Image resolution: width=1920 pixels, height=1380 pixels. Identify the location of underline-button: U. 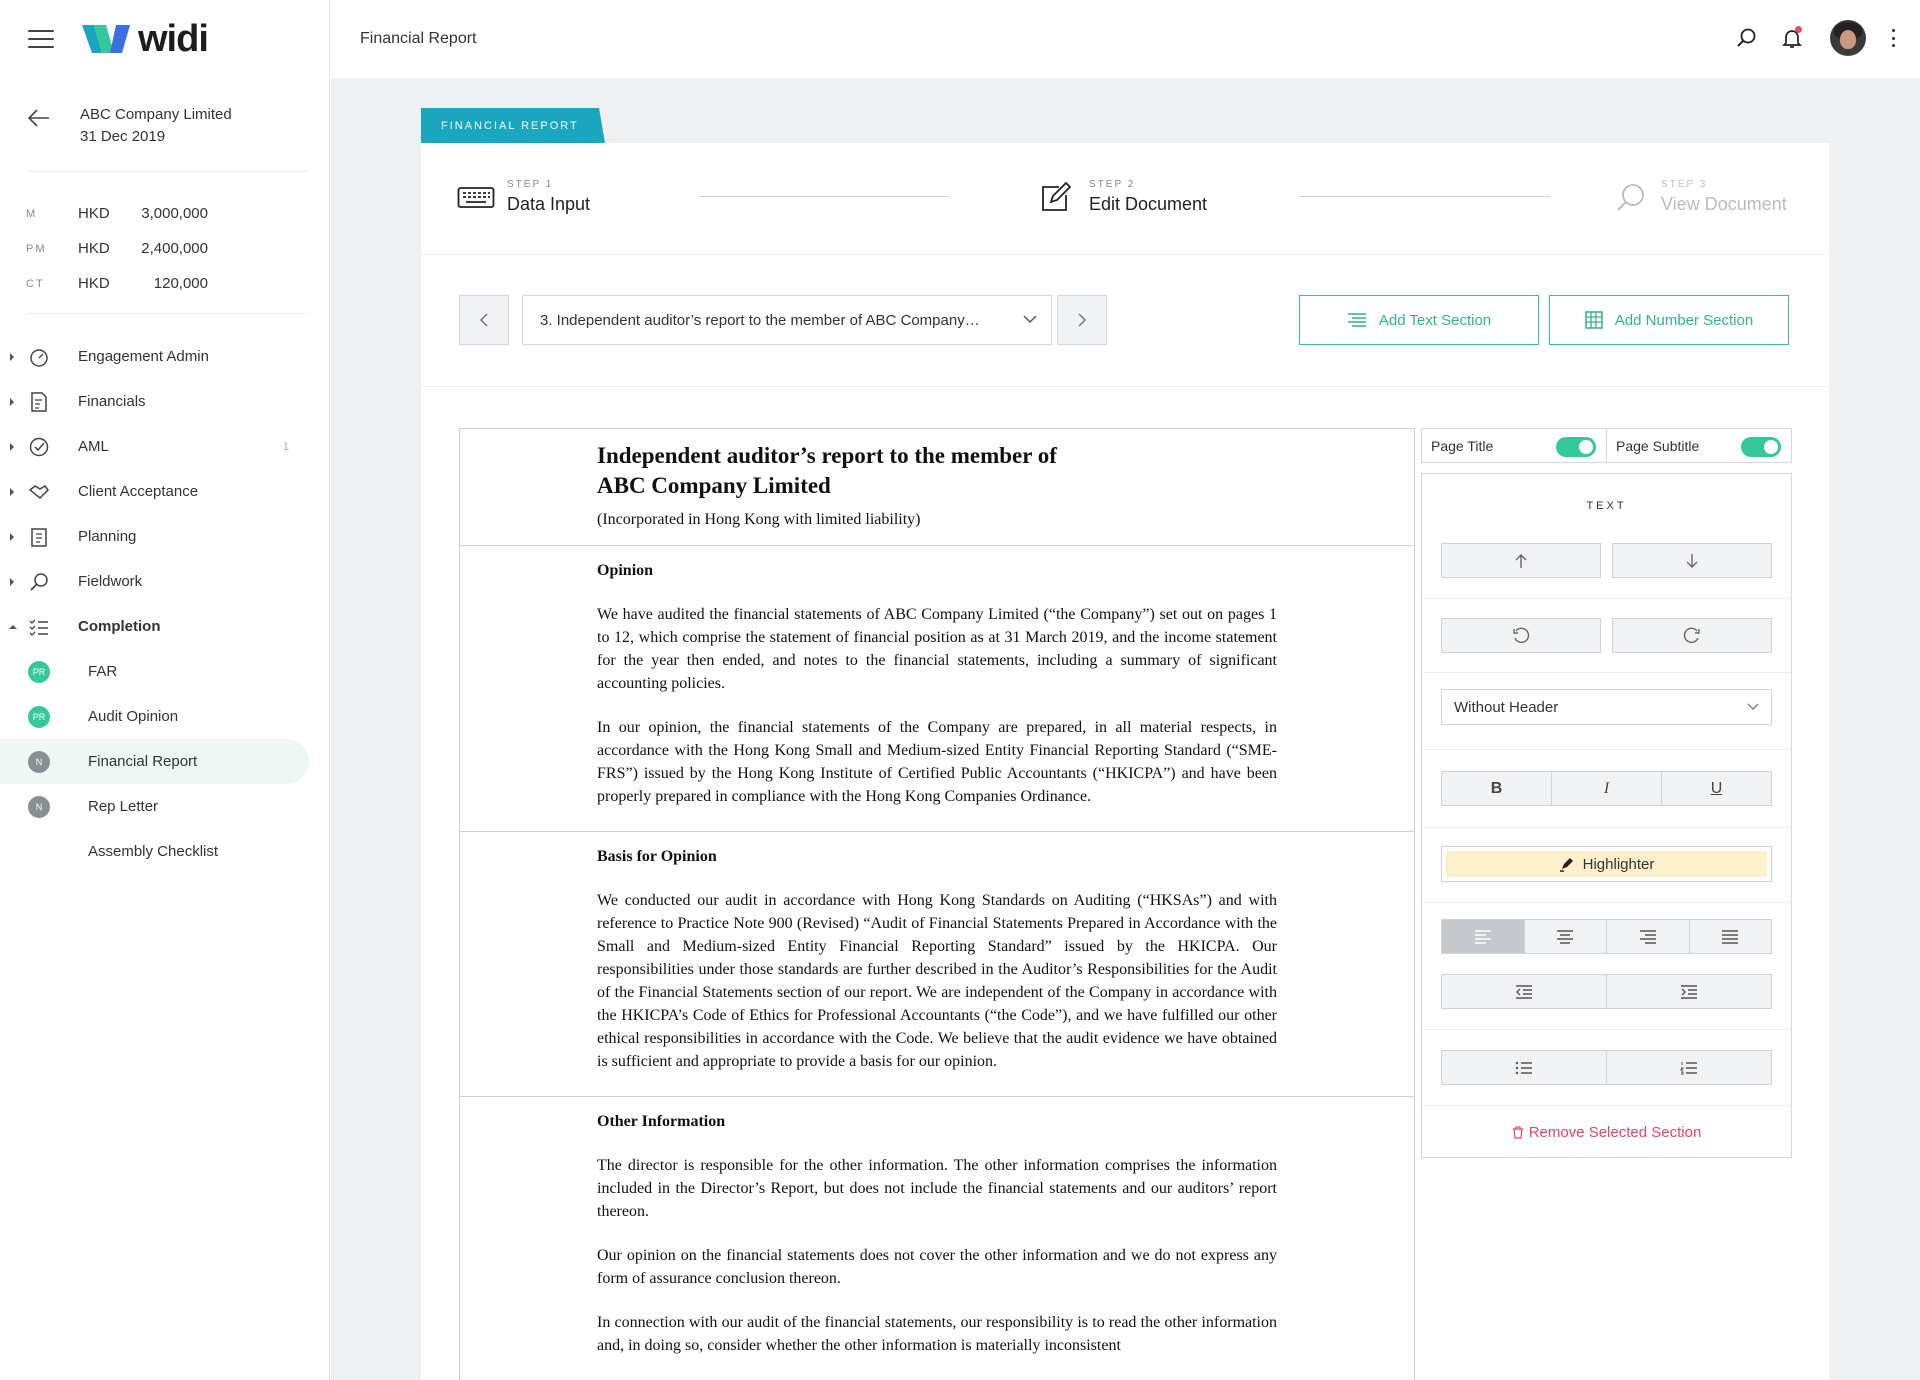
(1716, 788).